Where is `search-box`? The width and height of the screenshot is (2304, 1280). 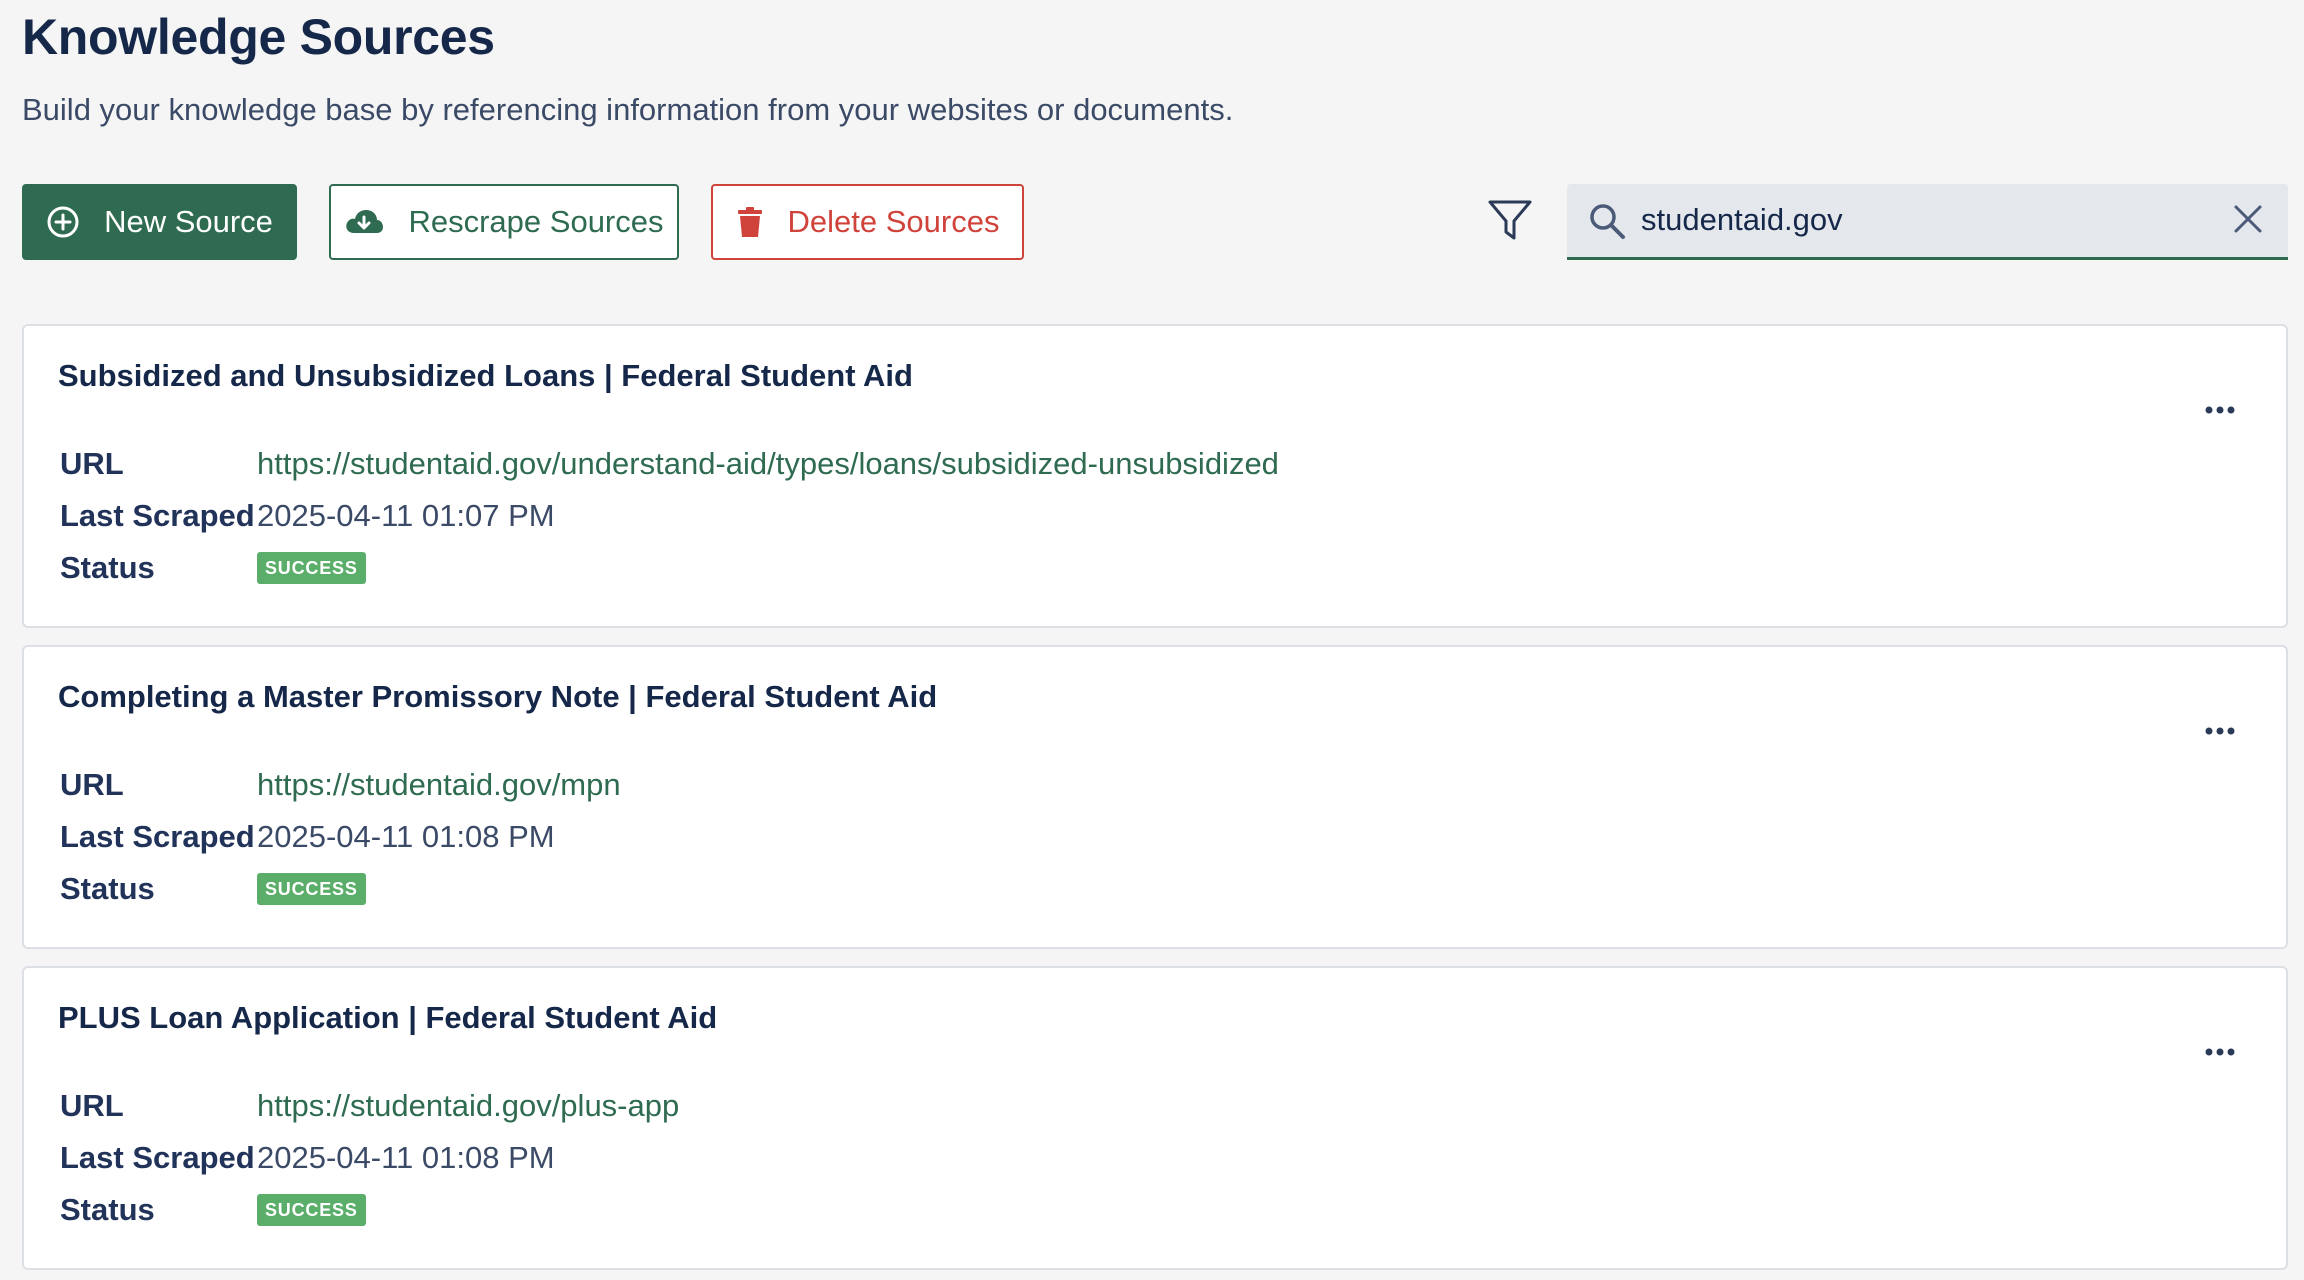 search-box is located at coordinates (1927, 222).